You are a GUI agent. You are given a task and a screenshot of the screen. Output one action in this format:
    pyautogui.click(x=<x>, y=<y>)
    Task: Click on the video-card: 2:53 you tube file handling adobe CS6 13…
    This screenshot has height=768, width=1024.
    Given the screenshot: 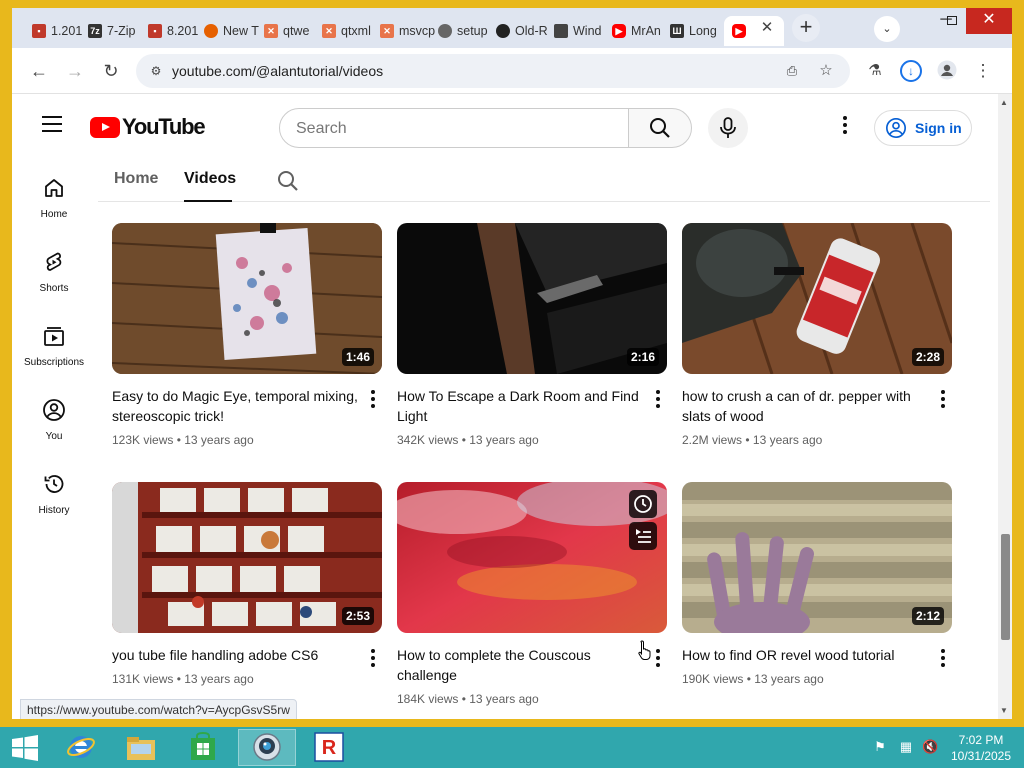 What is the action you would take?
    pyautogui.click(x=247, y=584)
    